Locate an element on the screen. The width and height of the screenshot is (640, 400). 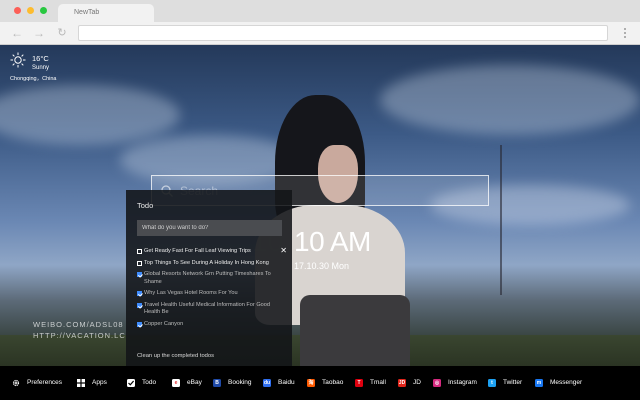
apps-label: Apps is located at coordinates (99, 382).